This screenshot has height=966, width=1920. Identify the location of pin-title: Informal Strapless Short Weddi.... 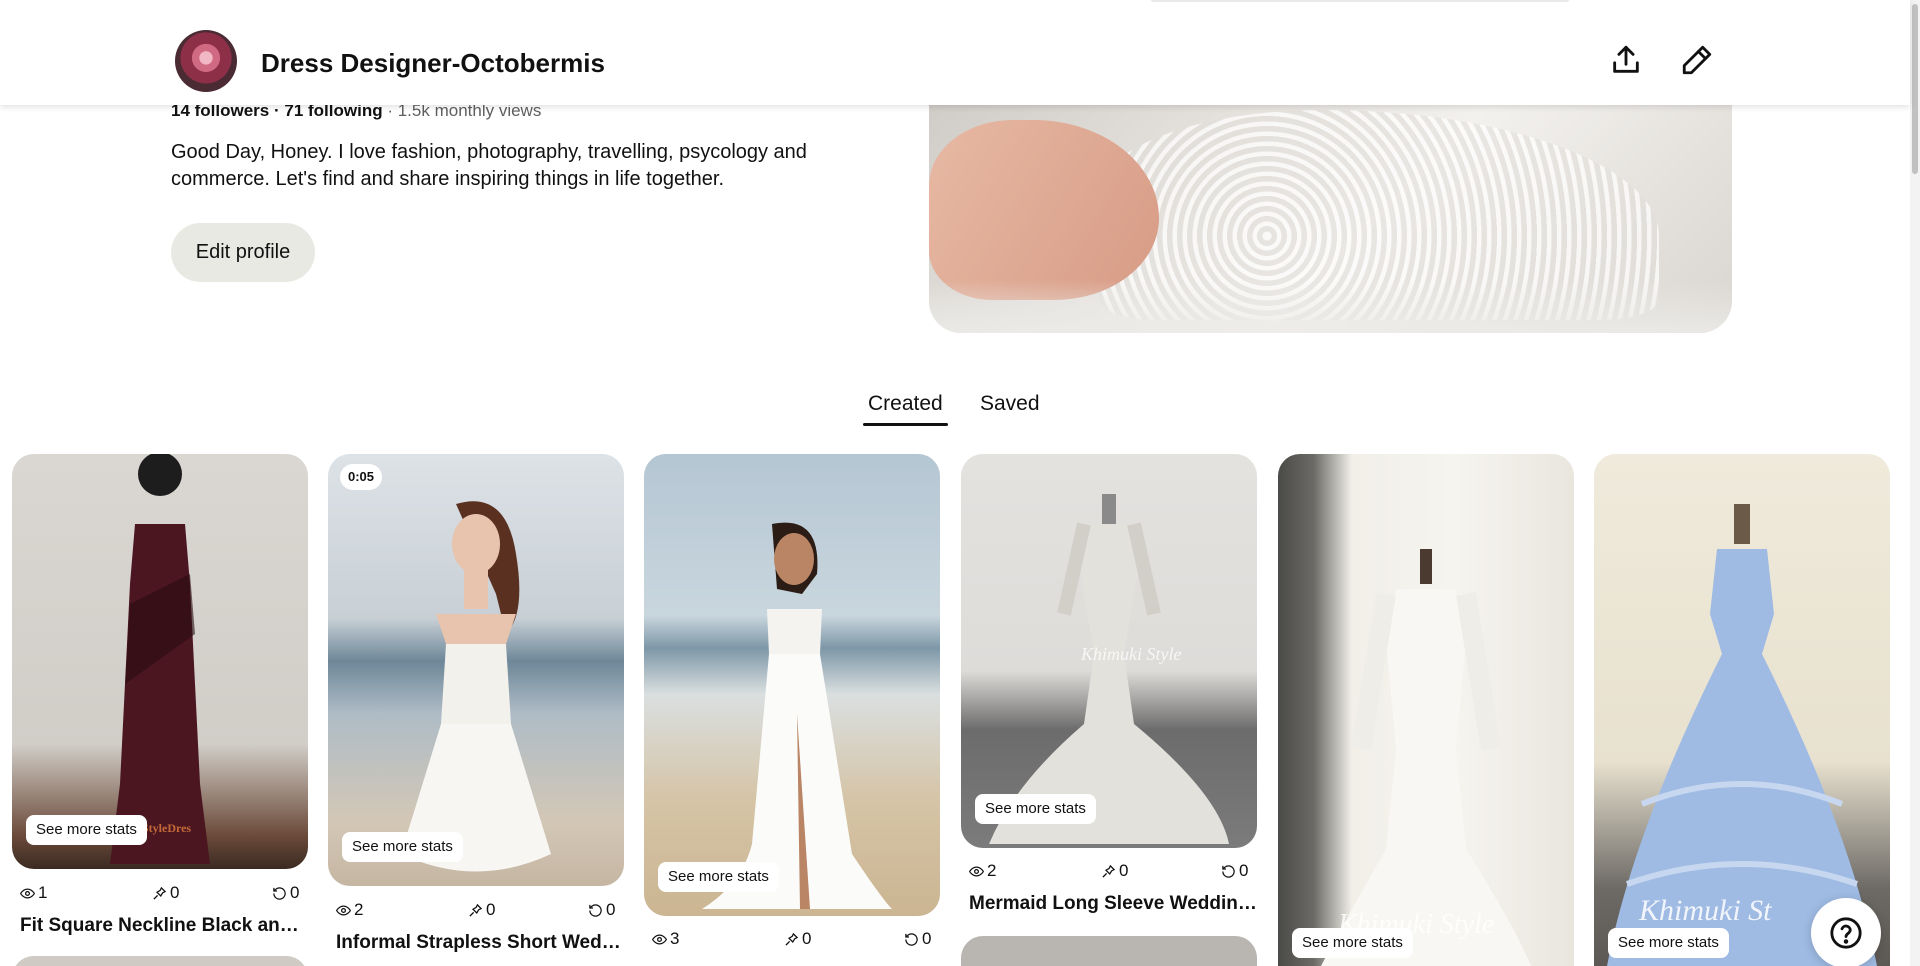
(481, 943).